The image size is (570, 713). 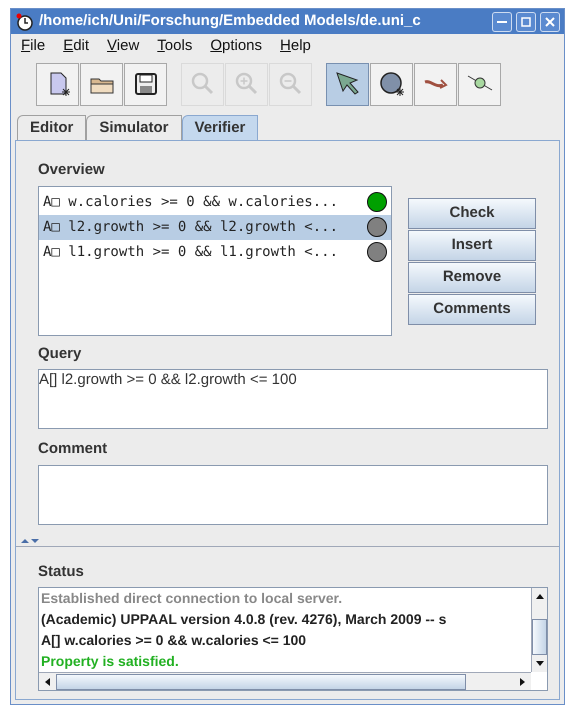 I want to click on maximize-icon, so click(x=526, y=21).